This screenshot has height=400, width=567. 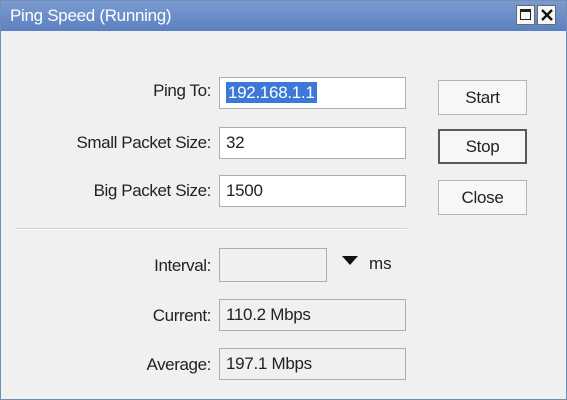 I want to click on ping-to-input: 192.168.1.1, so click(x=312, y=93).